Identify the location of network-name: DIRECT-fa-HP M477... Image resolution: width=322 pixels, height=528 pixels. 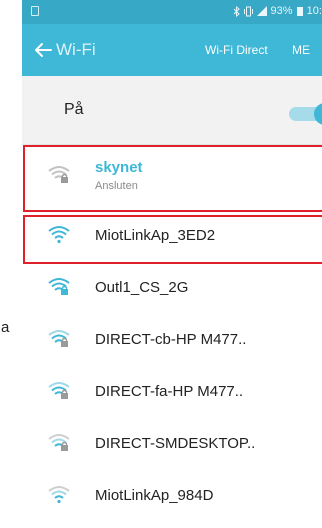
(169, 391).